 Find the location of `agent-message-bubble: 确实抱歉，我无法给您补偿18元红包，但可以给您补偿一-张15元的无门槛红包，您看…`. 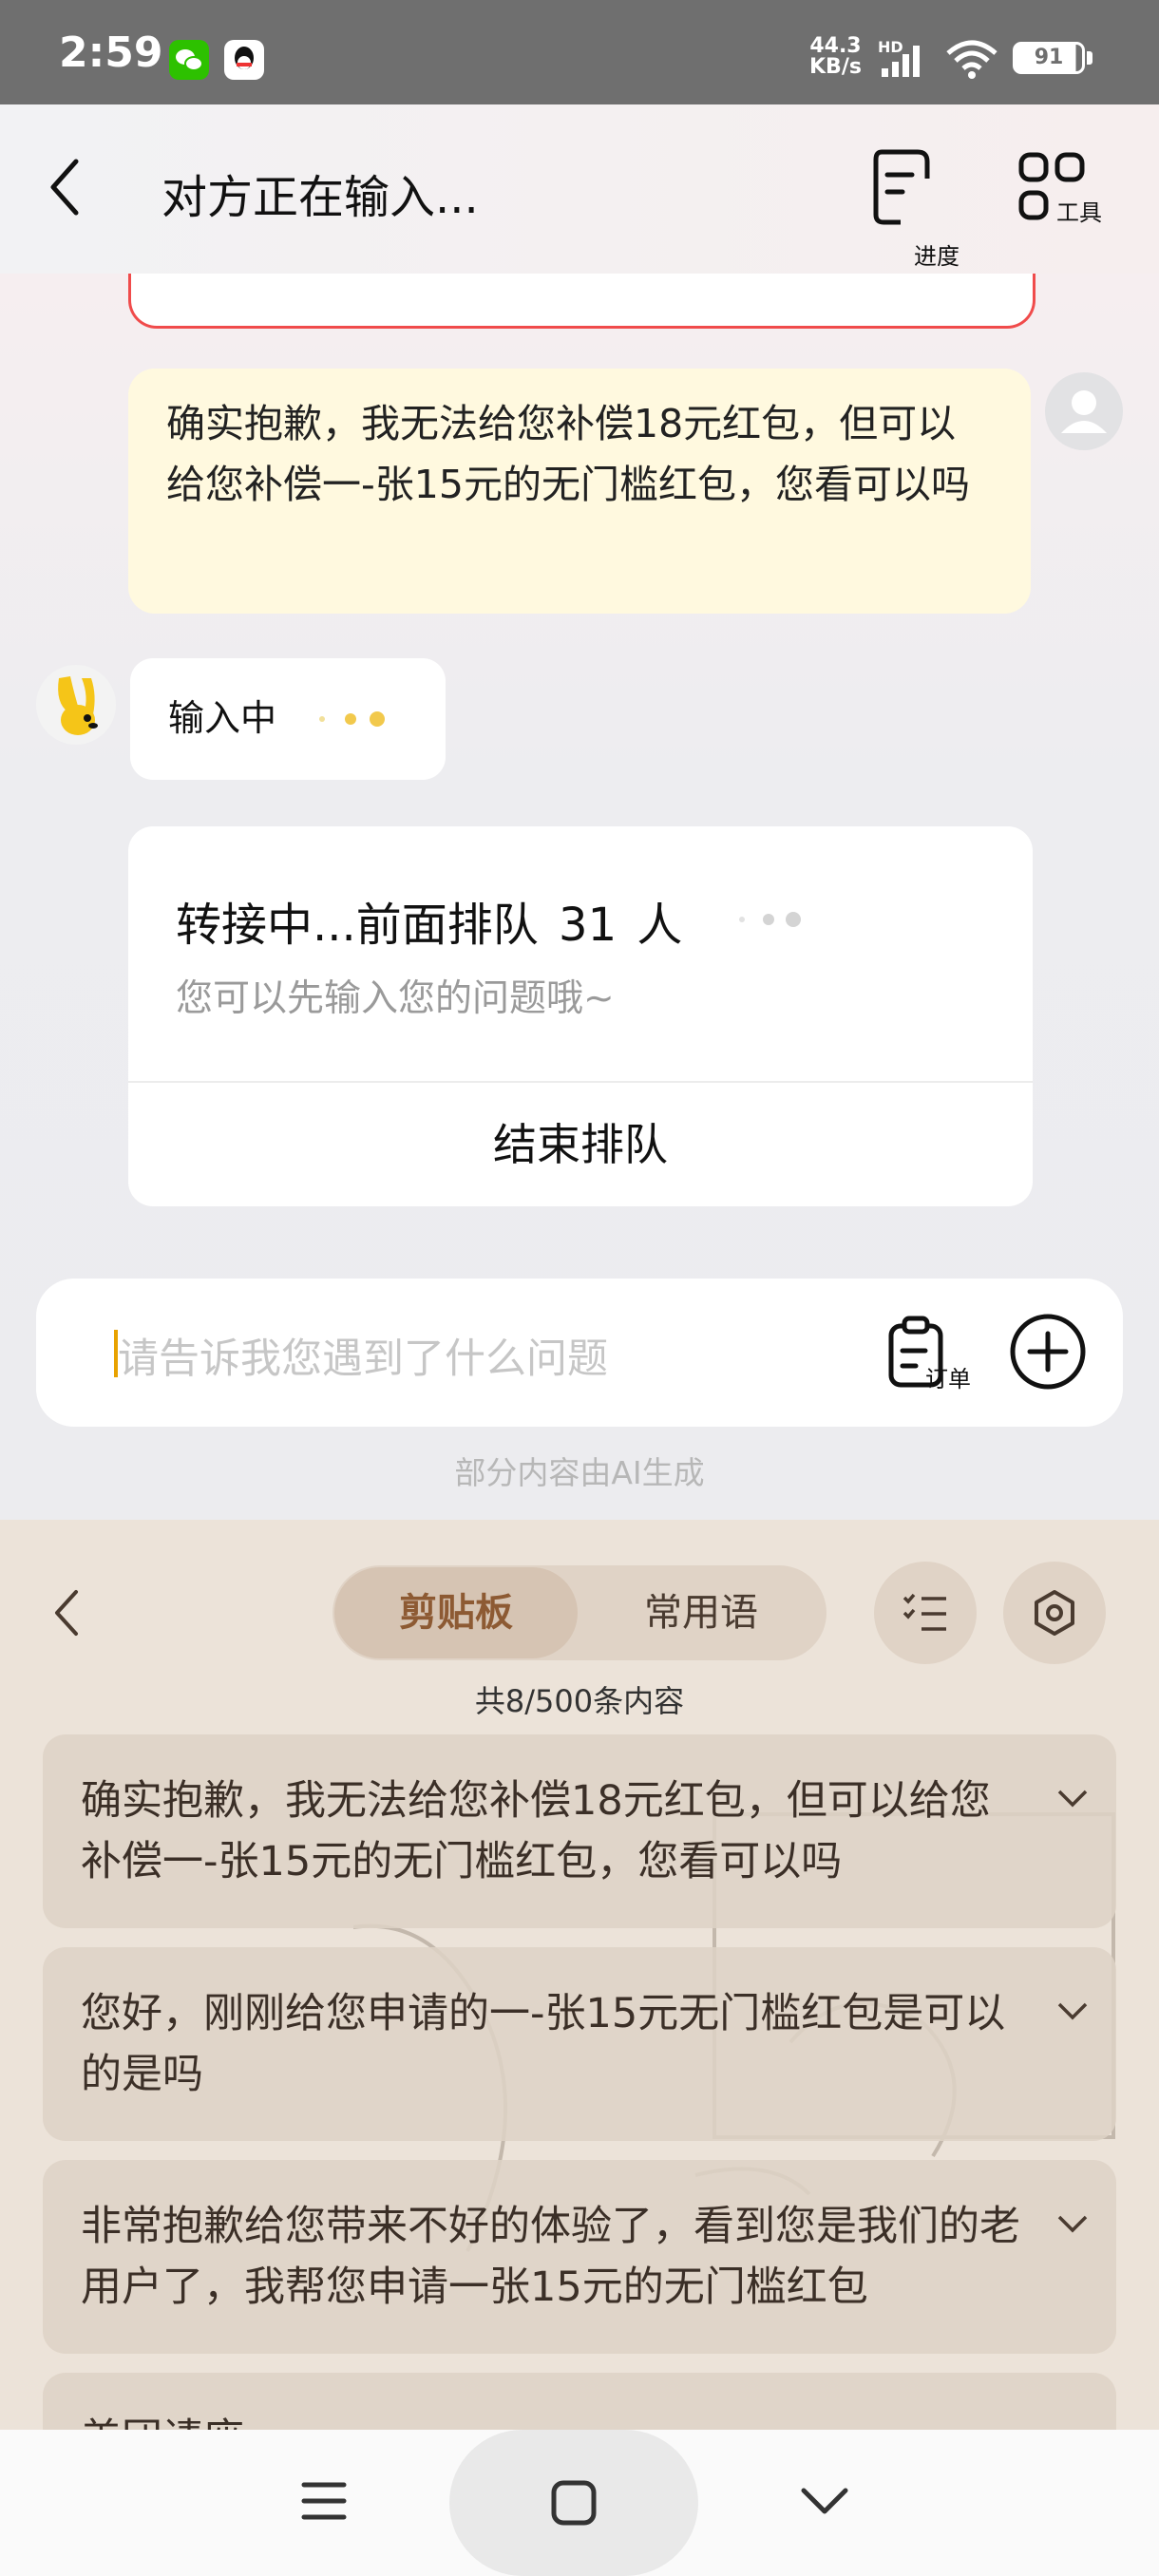

agent-message-bubble: 确实抱歉，我无法给您补偿18元红包，但可以给您补偿一-张15元的无门槛红包，您看… is located at coordinates (579, 492).